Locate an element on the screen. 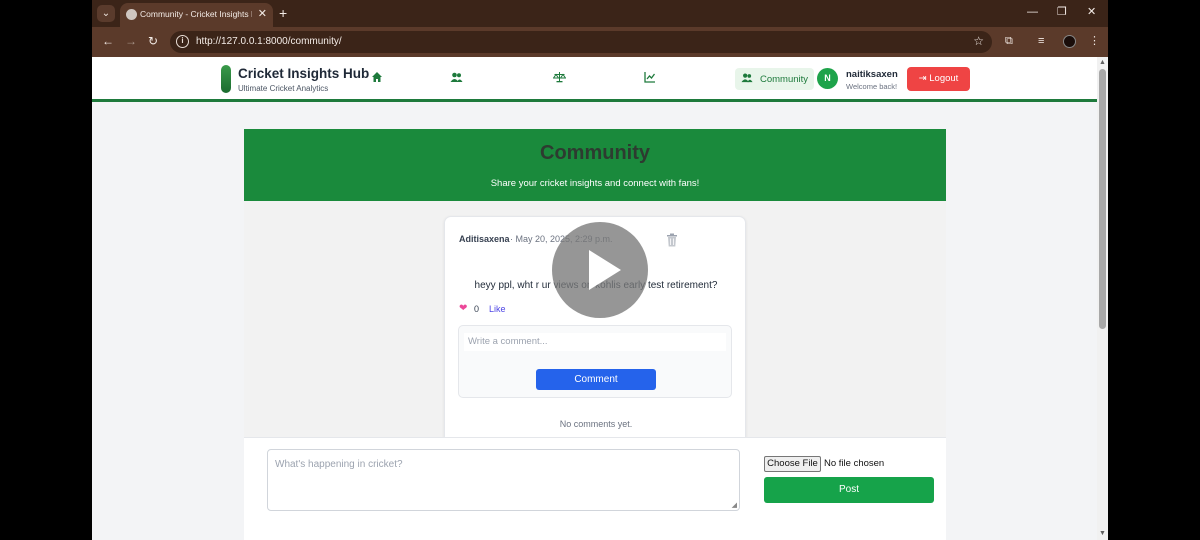 The width and height of the screenshot is (1200, 540). cricket-bat-logo-icon is located at coordinates (226, 79).